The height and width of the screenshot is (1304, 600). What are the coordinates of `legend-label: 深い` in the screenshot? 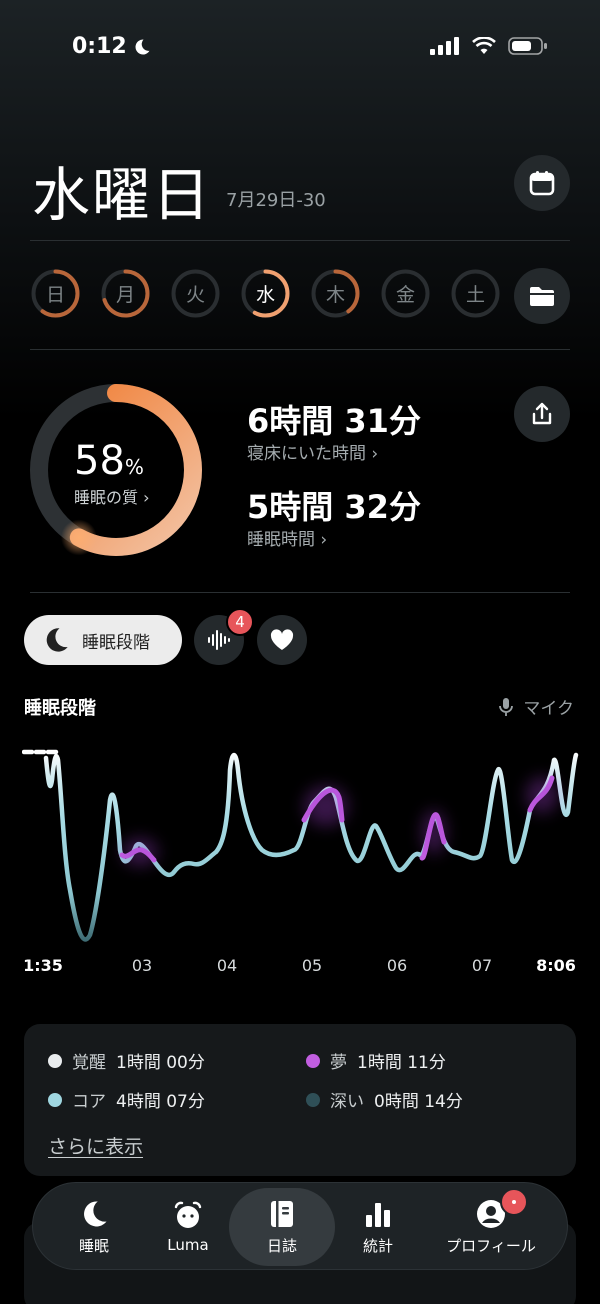 It's located at (347, 1102).